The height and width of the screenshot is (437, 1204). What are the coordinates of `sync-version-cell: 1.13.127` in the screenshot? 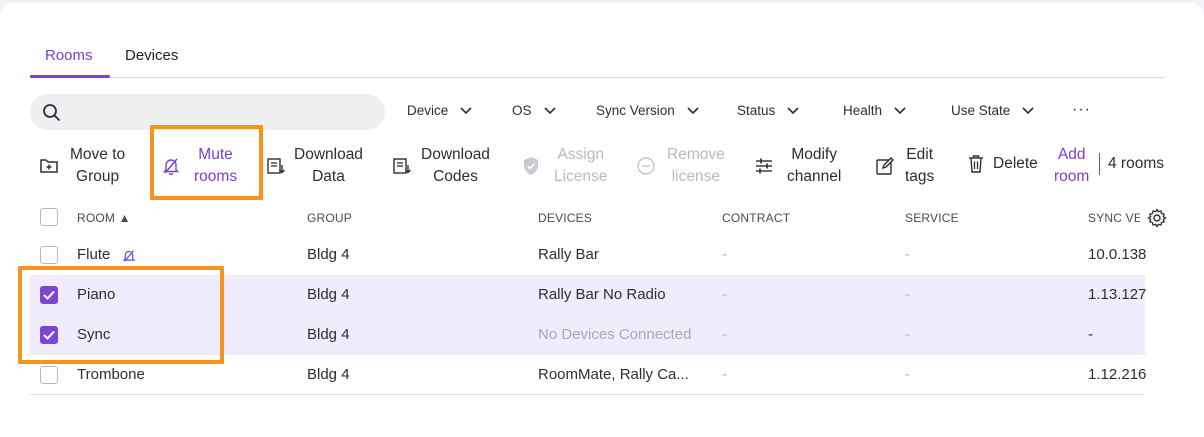 It's located at (1117, 294).